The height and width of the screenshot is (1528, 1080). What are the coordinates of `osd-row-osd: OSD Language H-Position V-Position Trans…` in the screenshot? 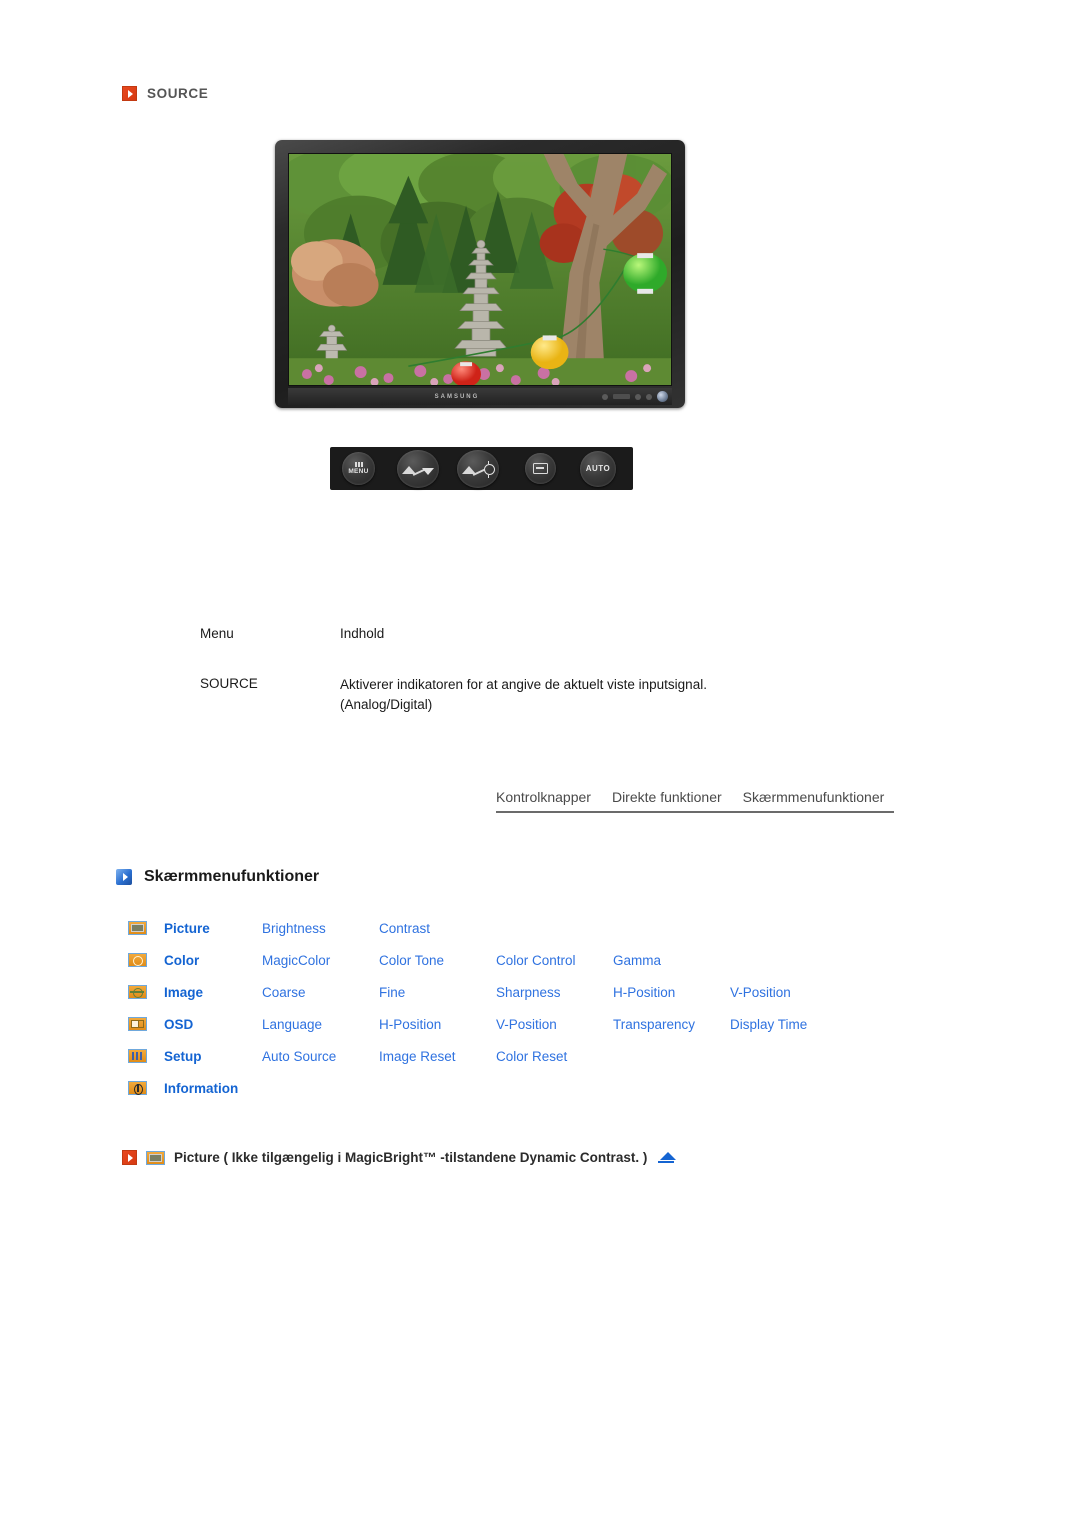 It's located at (558, 1024).